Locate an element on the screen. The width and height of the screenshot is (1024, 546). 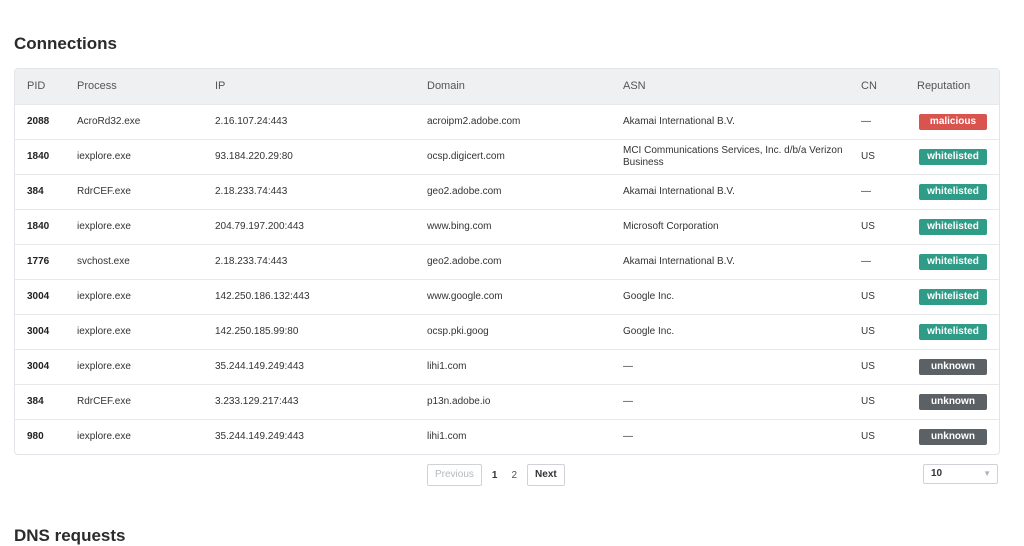
dns-requests-title: DNS requests is located at coordinates (70, 535).